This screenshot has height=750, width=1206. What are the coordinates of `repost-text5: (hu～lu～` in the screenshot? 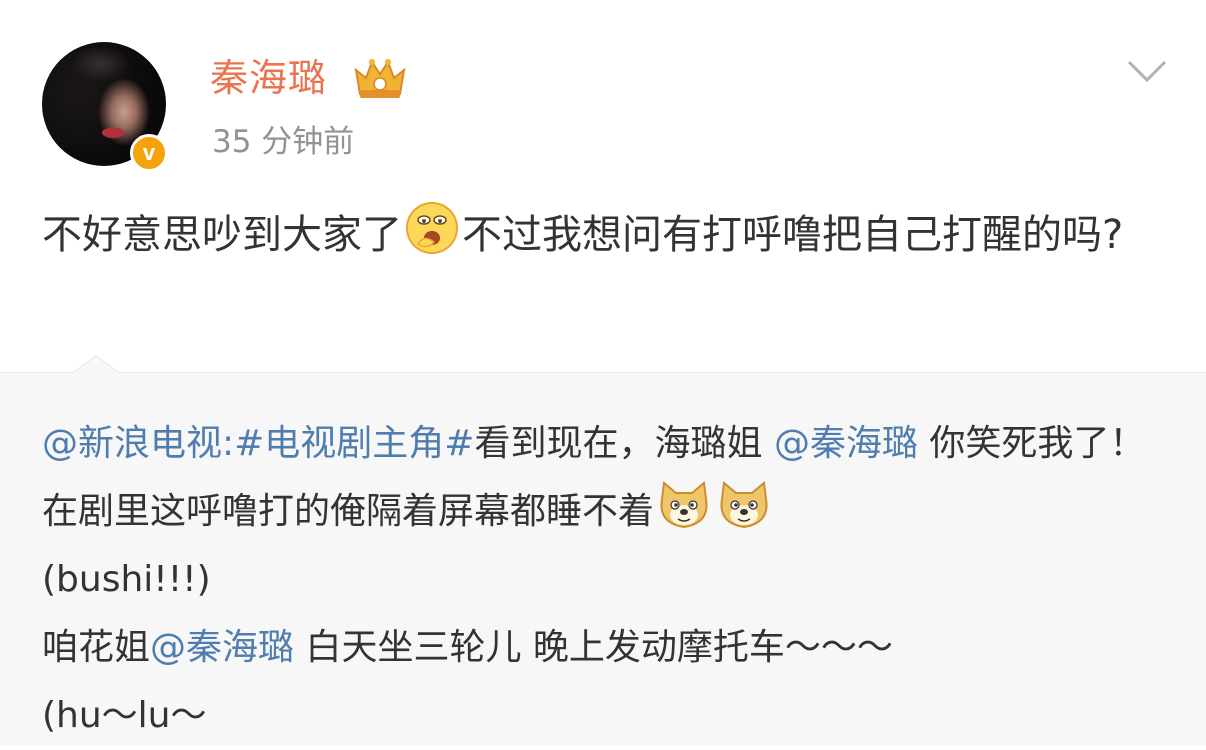 It's located at (124, 715).